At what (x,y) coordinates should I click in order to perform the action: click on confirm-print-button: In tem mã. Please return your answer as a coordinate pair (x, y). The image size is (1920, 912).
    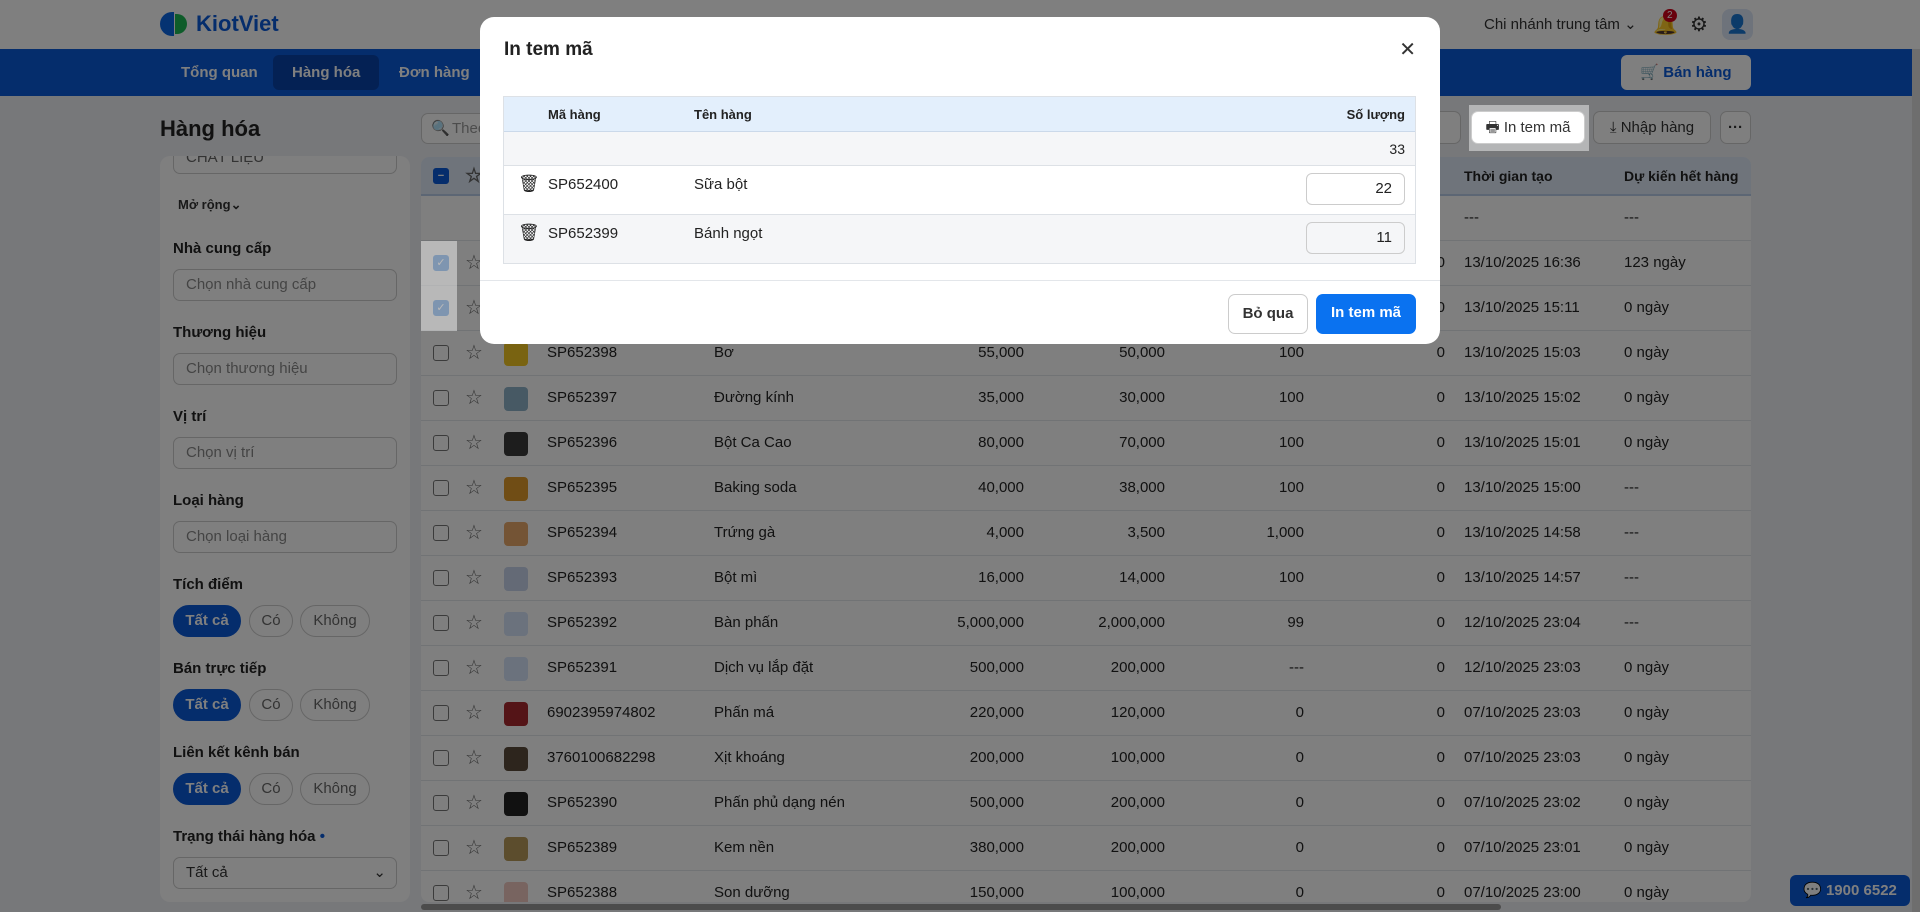
    Looking at the image, I should click on (1366, 314).